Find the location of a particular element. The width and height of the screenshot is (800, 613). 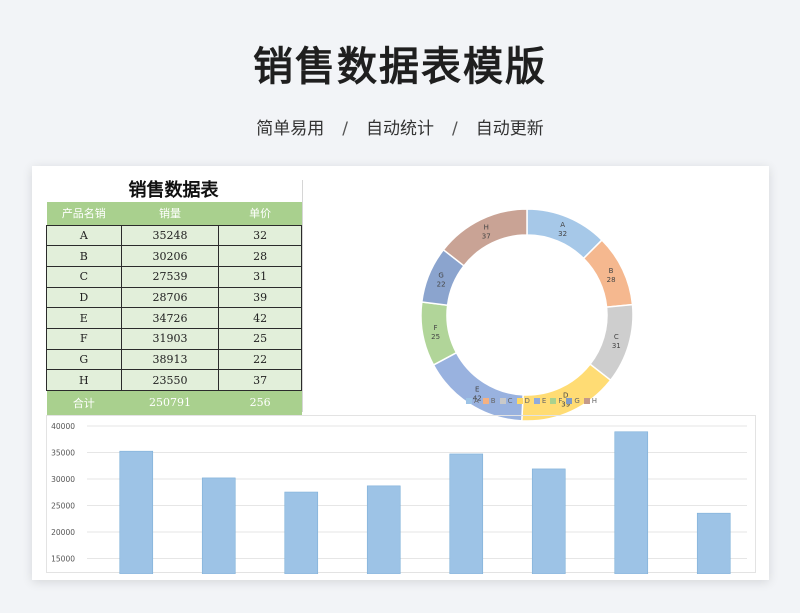

cell-qty: 27539 is located at coordinates (170, 276).